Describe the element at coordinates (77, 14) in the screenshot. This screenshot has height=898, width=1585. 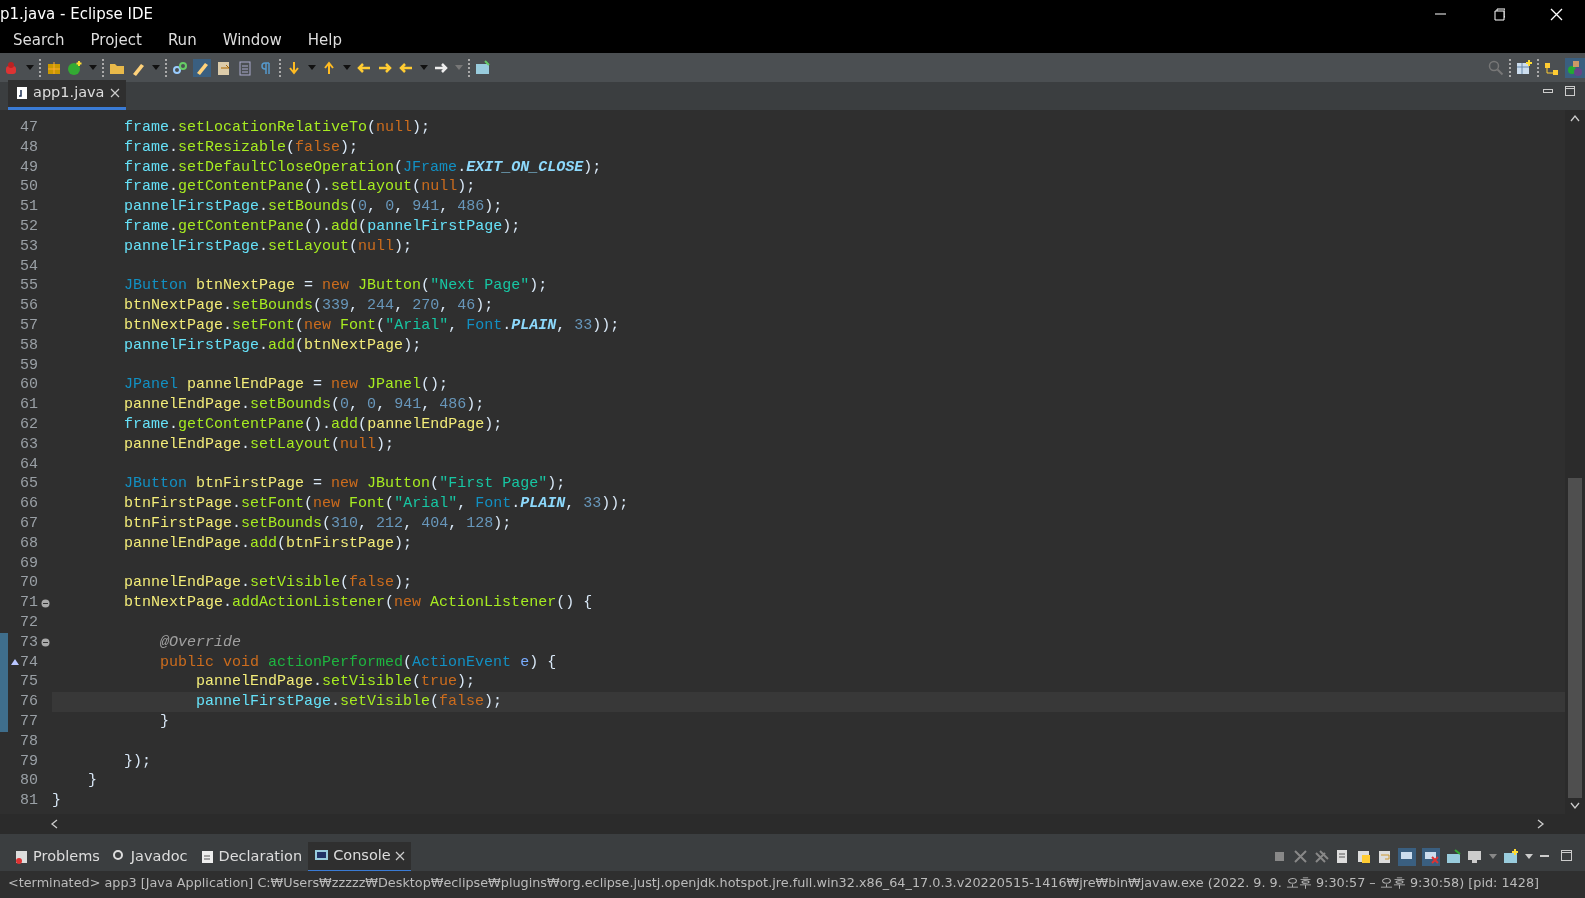
I see `window-title: p1.java - Eclipse IDE` at that location.